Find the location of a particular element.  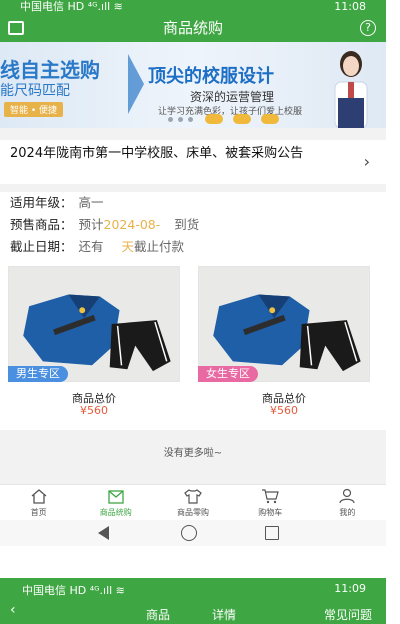

product-card-girls: 女生专区 商品总价 ¥560 is located at coordinates (284, 341).